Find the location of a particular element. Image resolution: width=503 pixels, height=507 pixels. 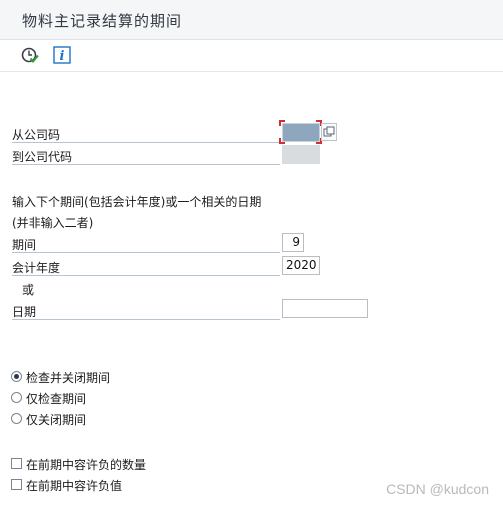

focus-corner-top-left is located at coordinates (282, 123).